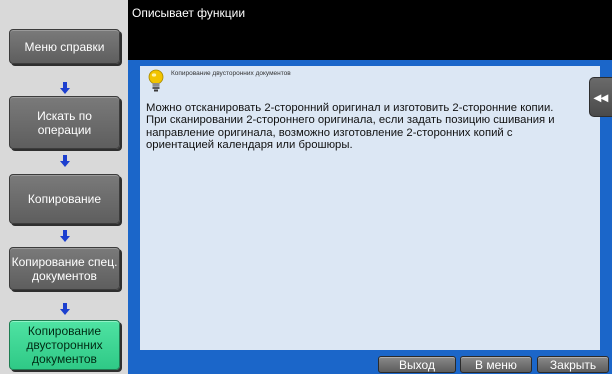  Describe the element at coordinates (496, 364) in the screenshot. I see `menu-button: В меню` at that location.